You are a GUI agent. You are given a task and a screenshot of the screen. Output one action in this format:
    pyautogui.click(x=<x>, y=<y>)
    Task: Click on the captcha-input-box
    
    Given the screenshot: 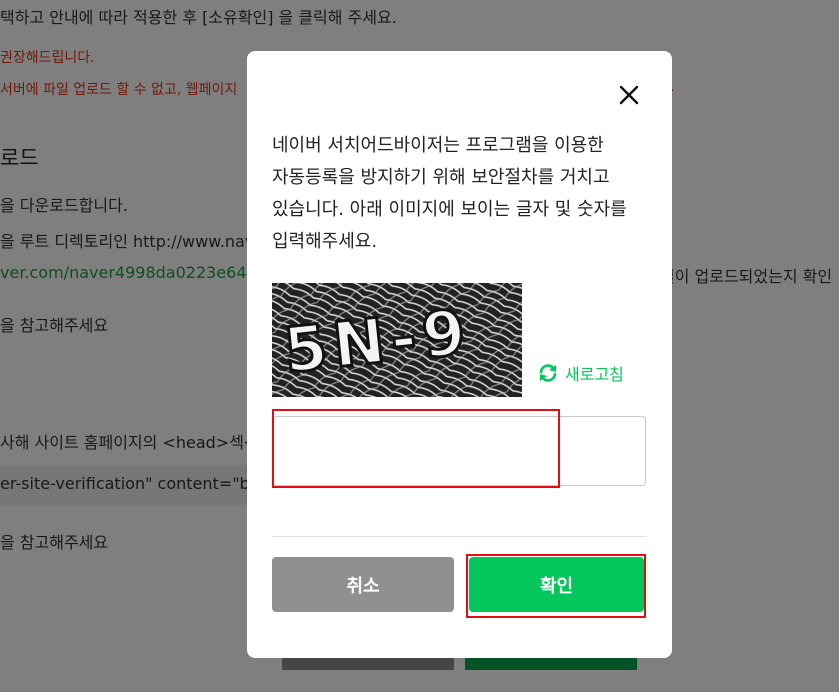 What is the action you would take?
    pyautogui.click(x=459, y=451)
    